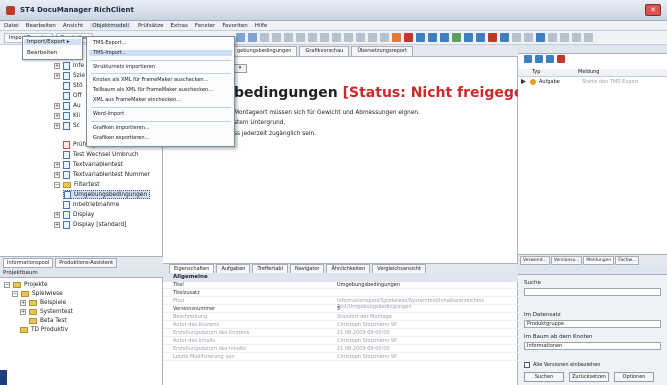 This screenshot has width=667, height=385. Describe the element at coordinates (340, 294) in the screenshot. I see `property-row: Titelzusatz` at that location.